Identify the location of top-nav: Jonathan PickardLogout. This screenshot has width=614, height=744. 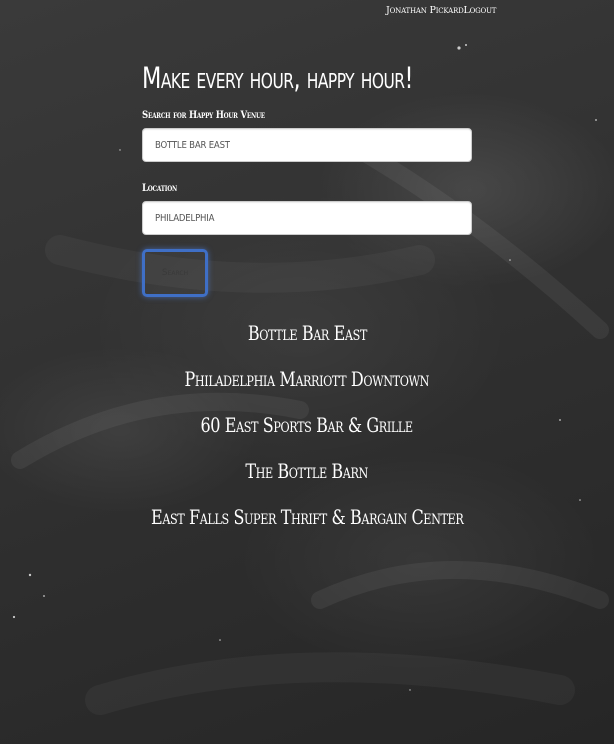
(441, 10).